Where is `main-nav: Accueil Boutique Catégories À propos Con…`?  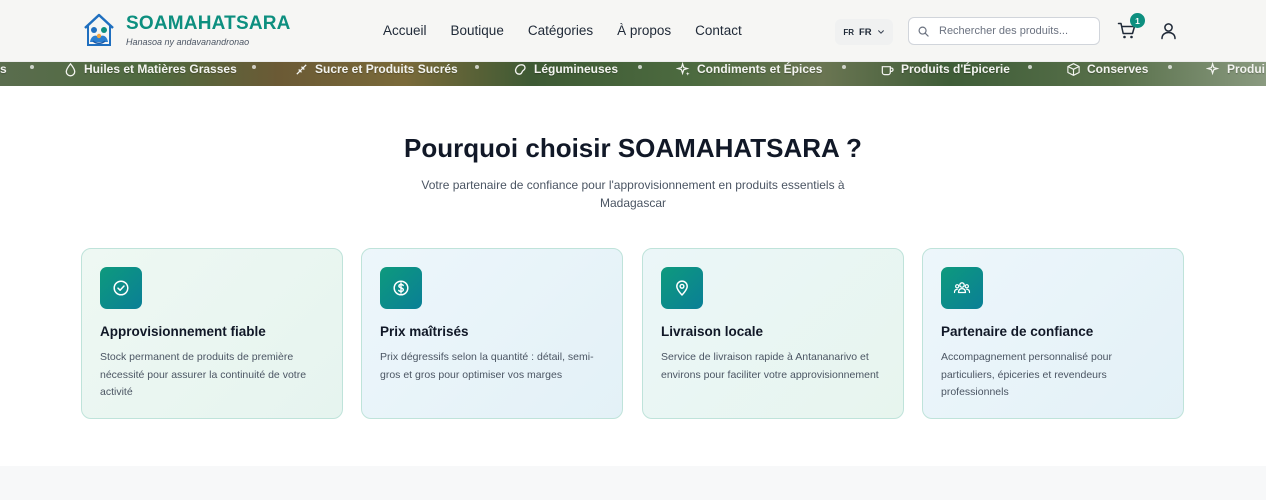
main-nav: Accueil Boutique Catégories À propos Con… is located at coordinates (562, 31).